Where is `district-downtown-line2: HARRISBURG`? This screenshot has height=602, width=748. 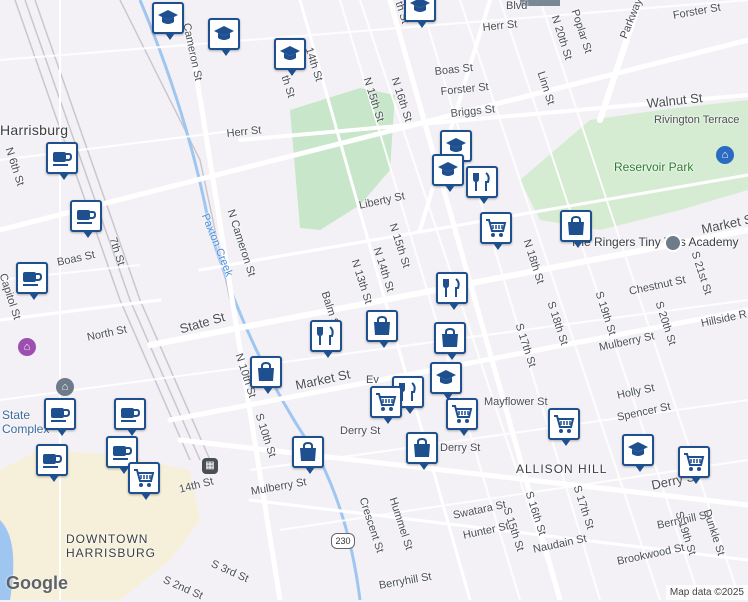
district-downtown-line2: HARRISBURG is located at coordinates (111, 553).